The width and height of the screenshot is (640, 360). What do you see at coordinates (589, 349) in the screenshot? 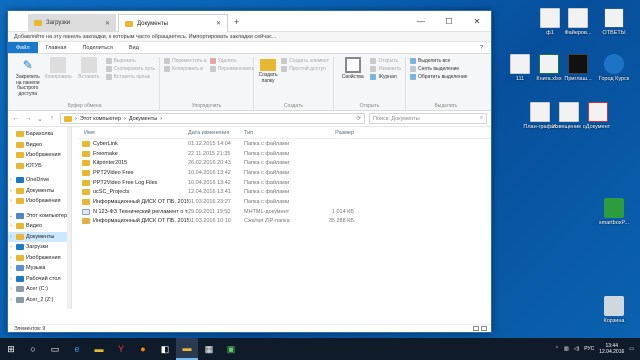
I see `language-indicator: РУС` at bounding box center [589, 349].